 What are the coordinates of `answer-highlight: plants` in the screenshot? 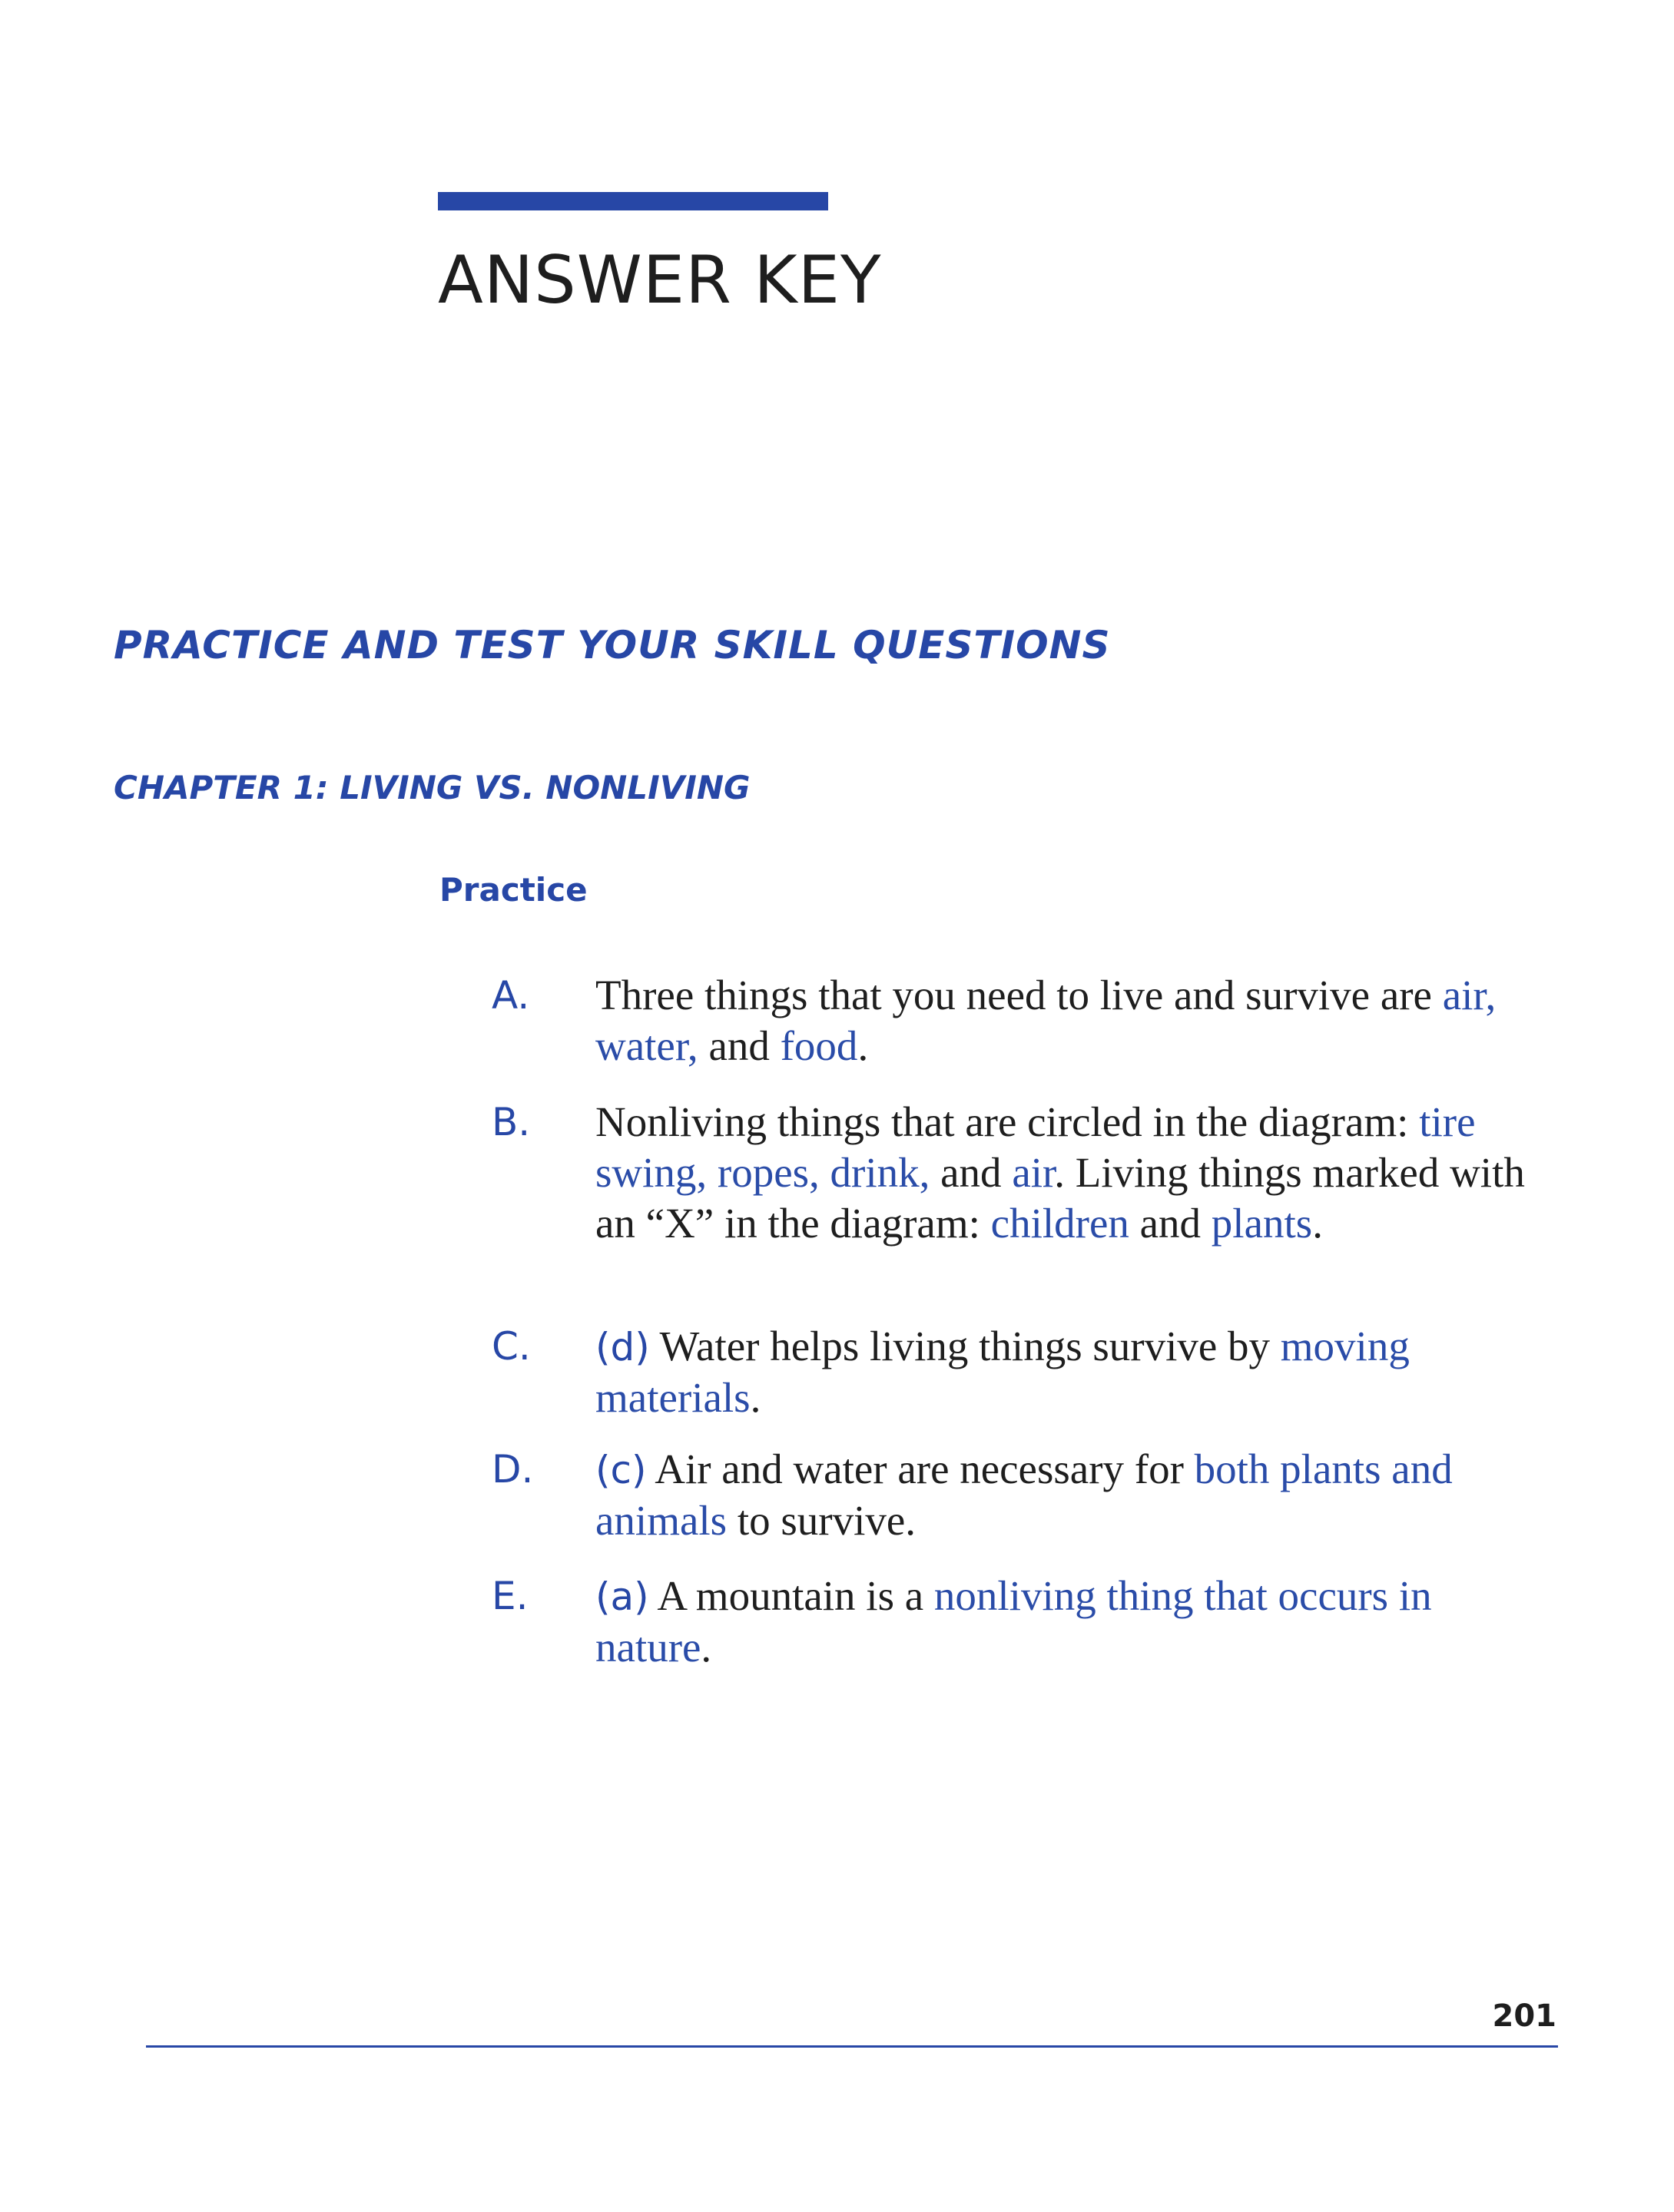 It's located at (1262, 1223).